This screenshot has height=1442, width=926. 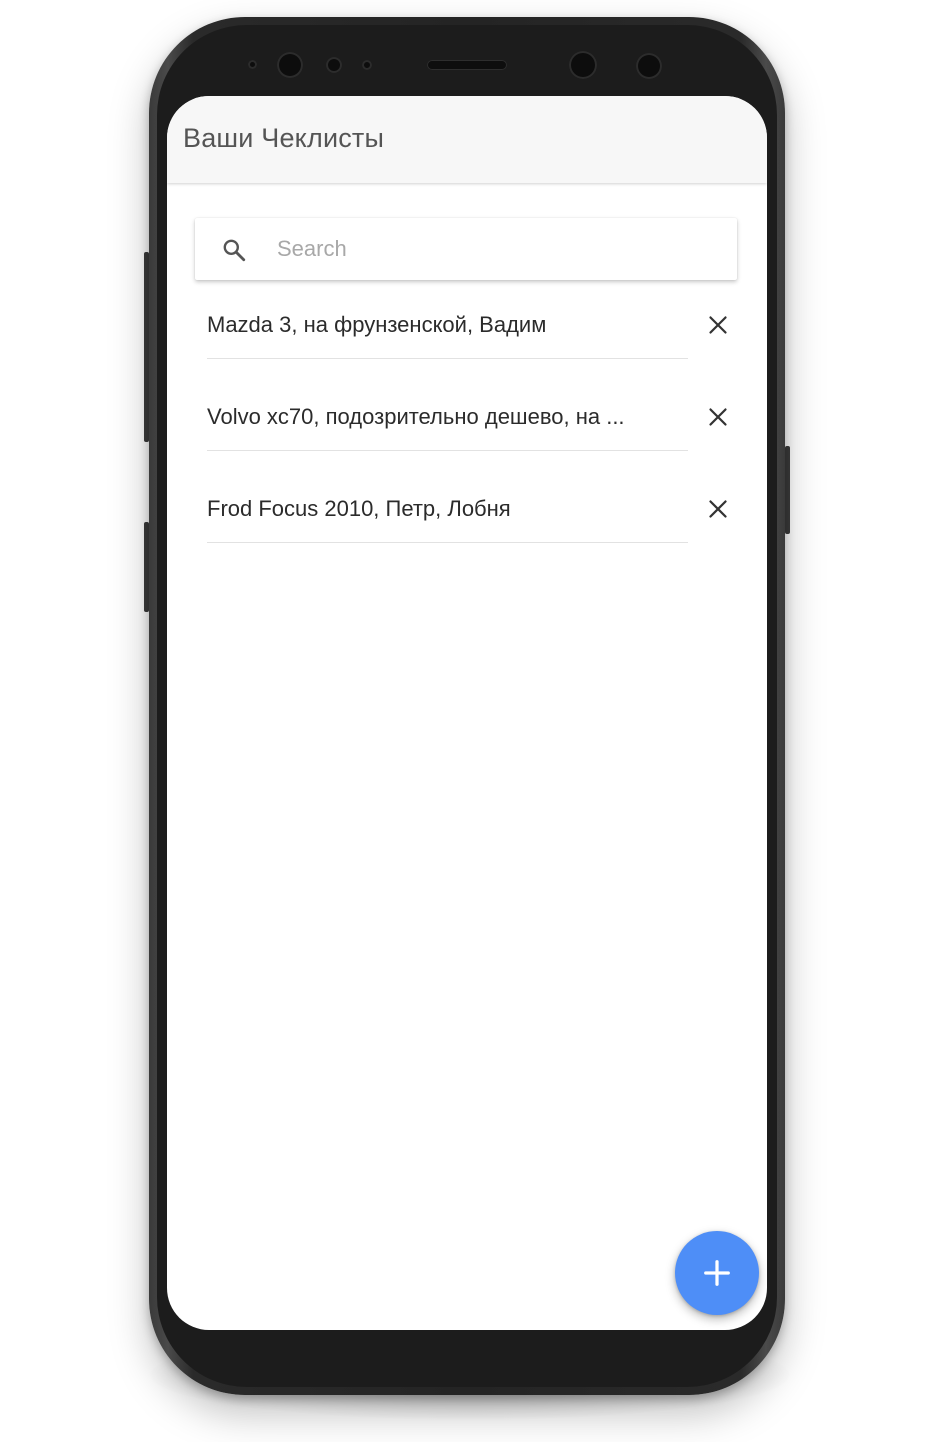 What do you see at coordinates (649, 66) in the screenshot?
I see `iris-scanner` at bounding box center [649, 66].